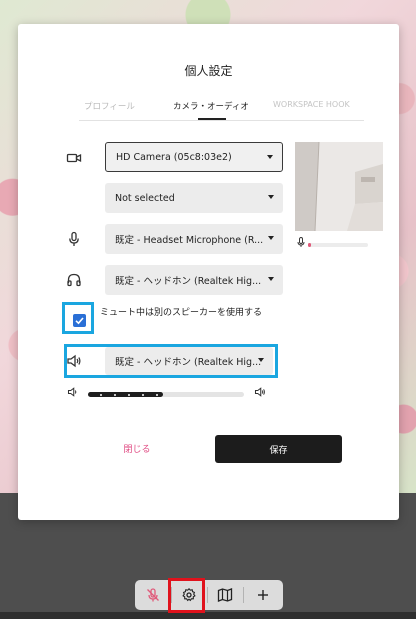  Describe the element at coordinates (74, 280) in the screenshot. I see `headphones-icon` at that location.